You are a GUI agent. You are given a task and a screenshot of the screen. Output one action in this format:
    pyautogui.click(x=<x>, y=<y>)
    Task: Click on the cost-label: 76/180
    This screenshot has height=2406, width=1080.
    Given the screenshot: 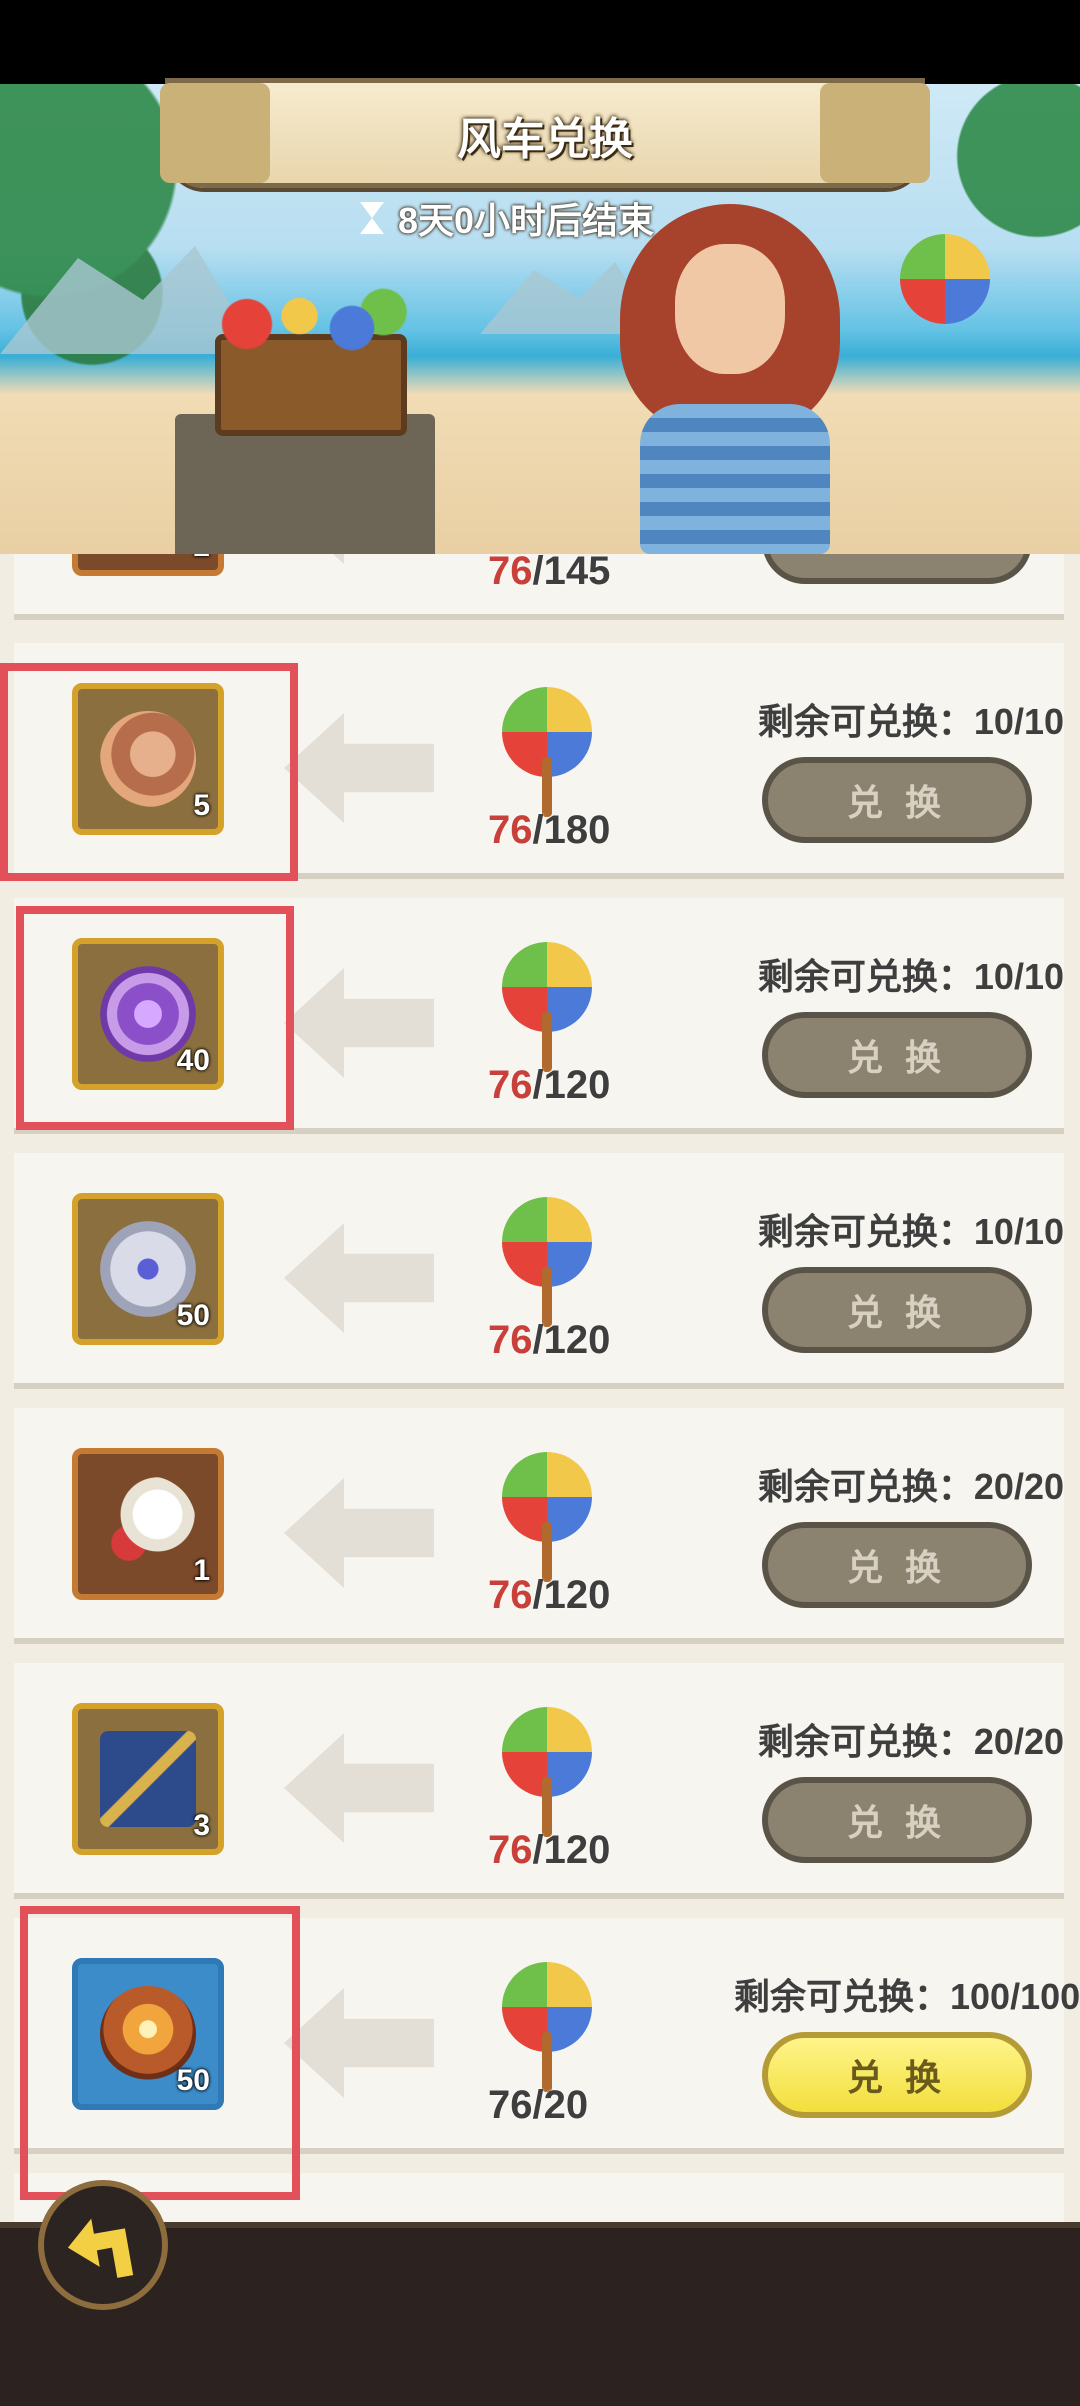 What is the action you would take?
    pyautogui.click(x=549, y=830)
    